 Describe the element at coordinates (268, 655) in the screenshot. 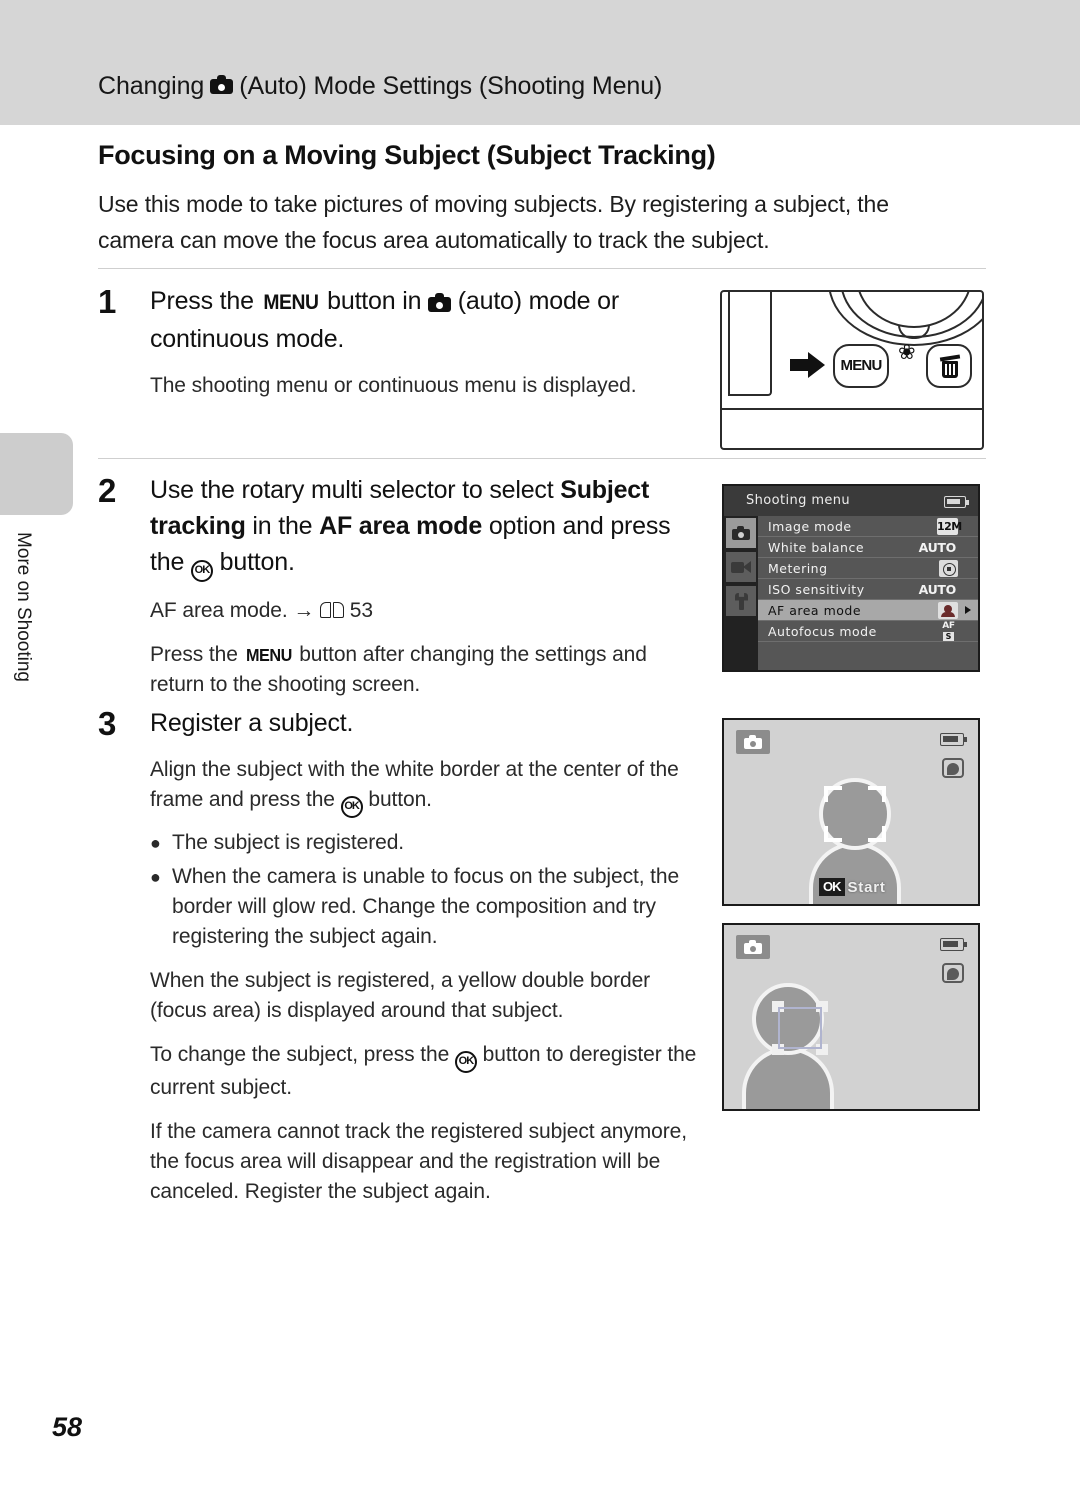

I see `menu-button-icon: MENU` at that location.